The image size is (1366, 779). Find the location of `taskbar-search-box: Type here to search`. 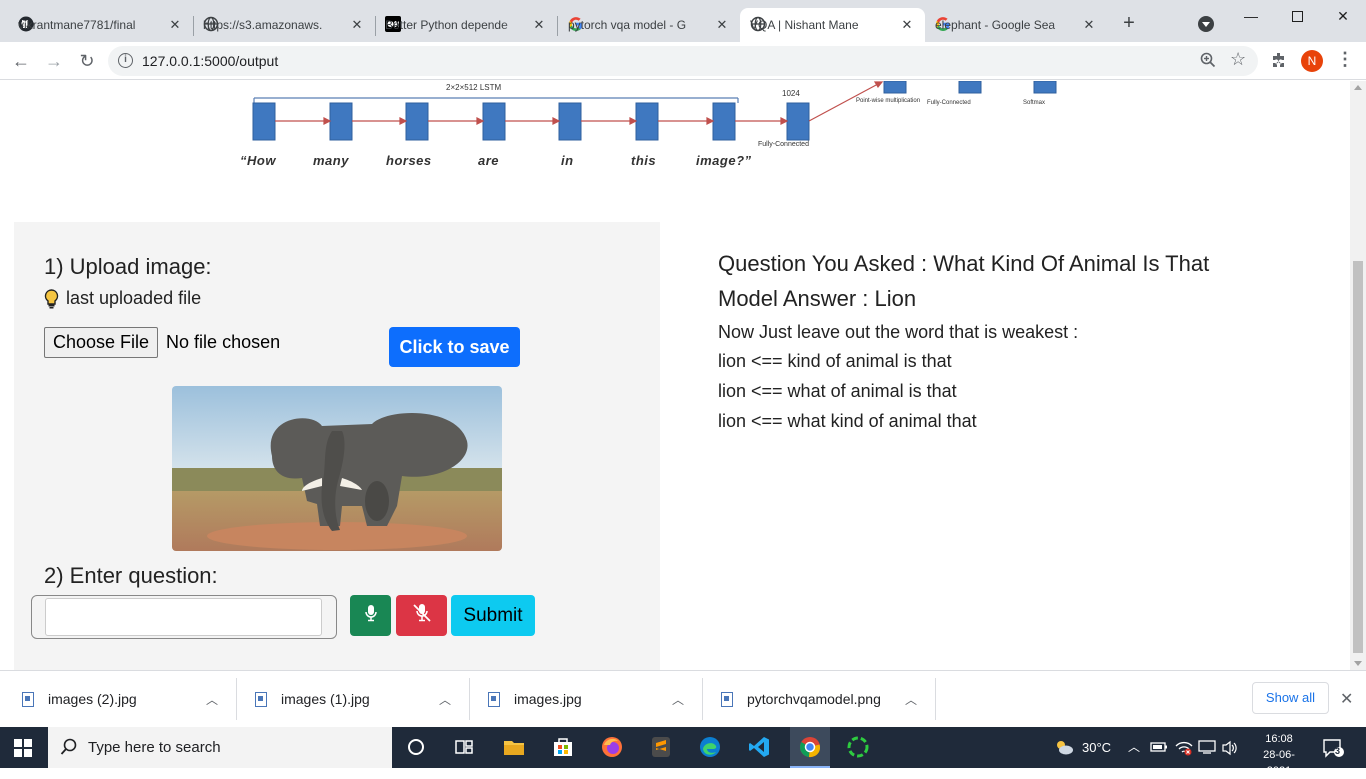

taskbar-search-box: Type here to search is located at coordinates (220, 747).